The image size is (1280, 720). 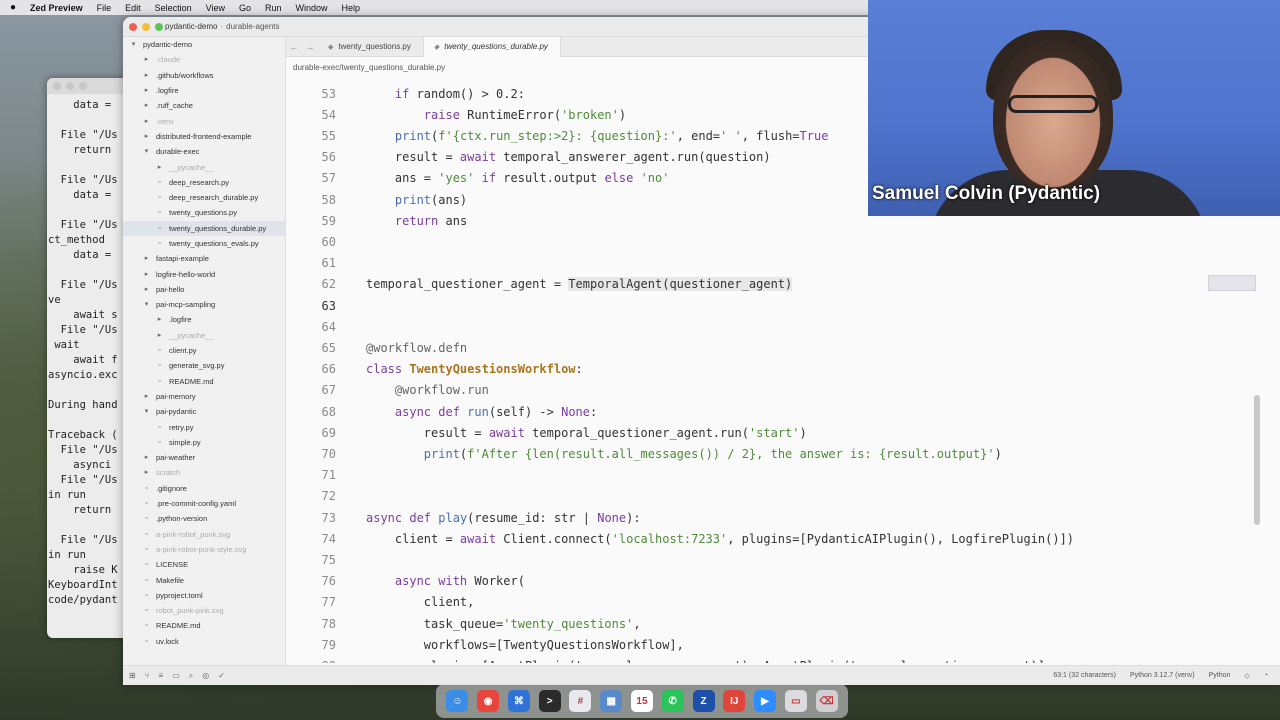 I want to click on file-tree-item: ▫ generate_svg.py, so click(x=204, y=365).